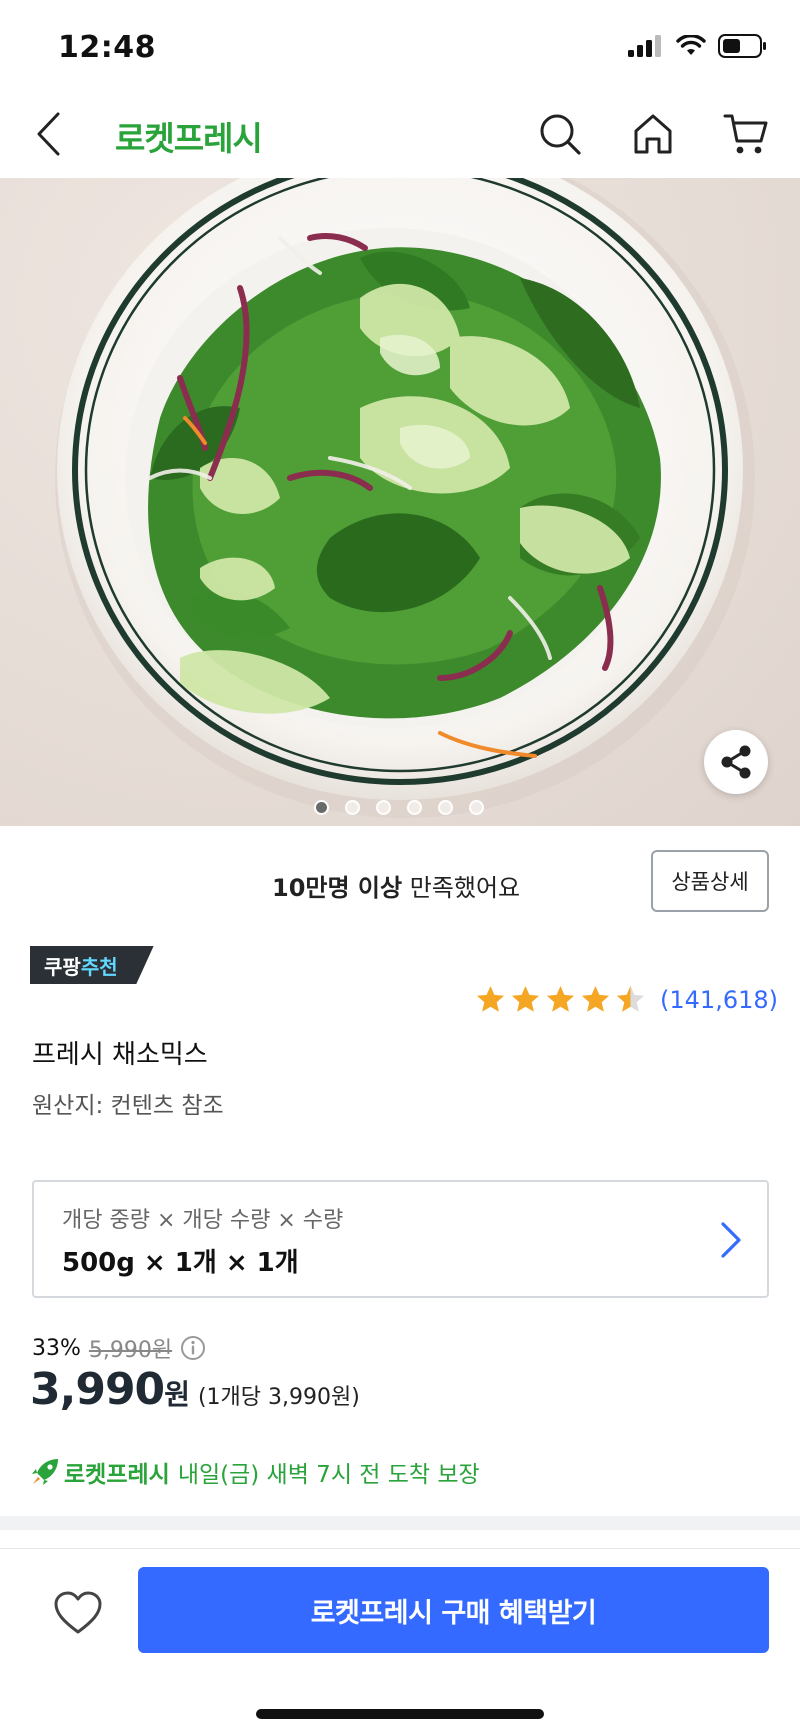  Describe the element at coordinates (731, 1240) in the screenshot. I see `chevron-right-icon` at that location.